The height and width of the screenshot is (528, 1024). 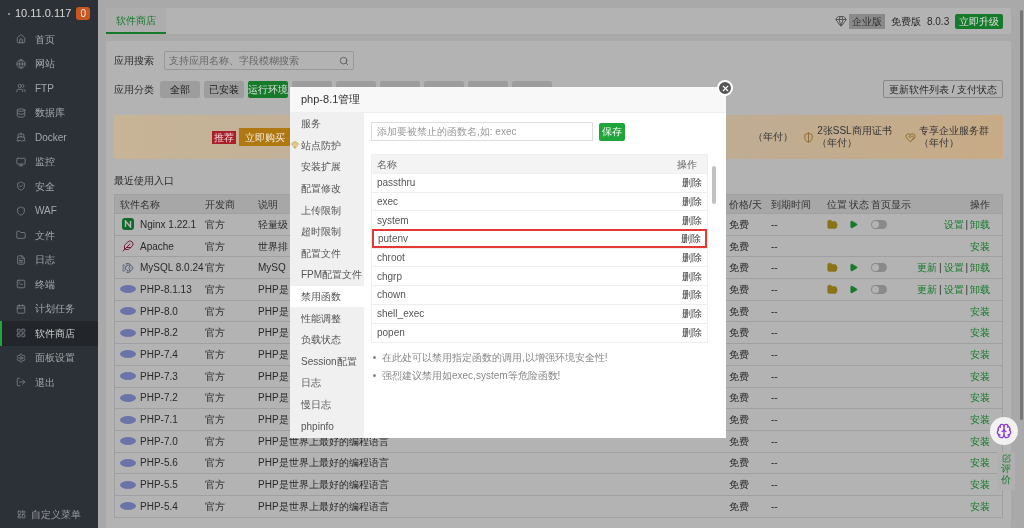 I want to click on perk-text: 2张SSL商用证书（年付）, so click(x=855, y=137).